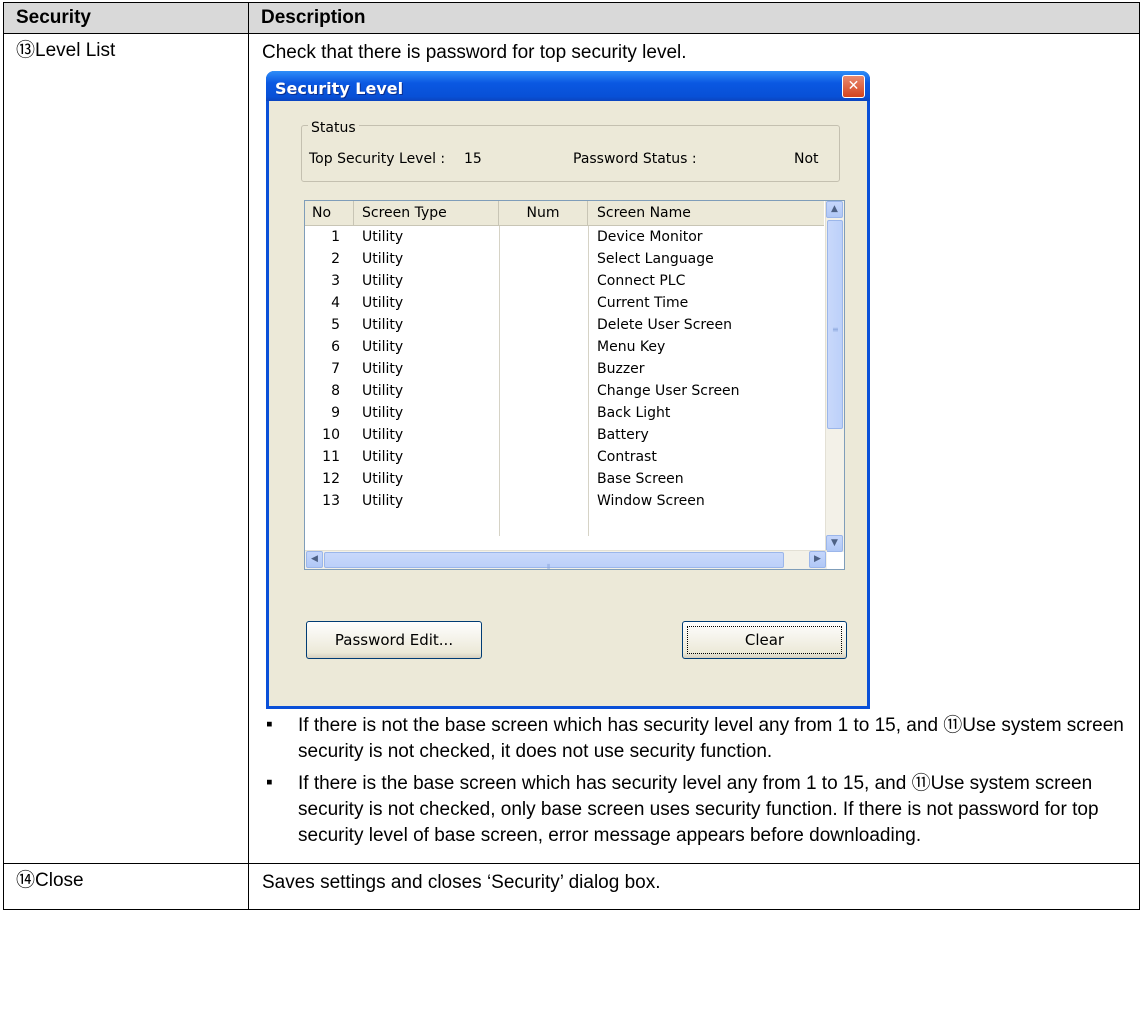  I want to click on row-no: 12, so click(331, 479).